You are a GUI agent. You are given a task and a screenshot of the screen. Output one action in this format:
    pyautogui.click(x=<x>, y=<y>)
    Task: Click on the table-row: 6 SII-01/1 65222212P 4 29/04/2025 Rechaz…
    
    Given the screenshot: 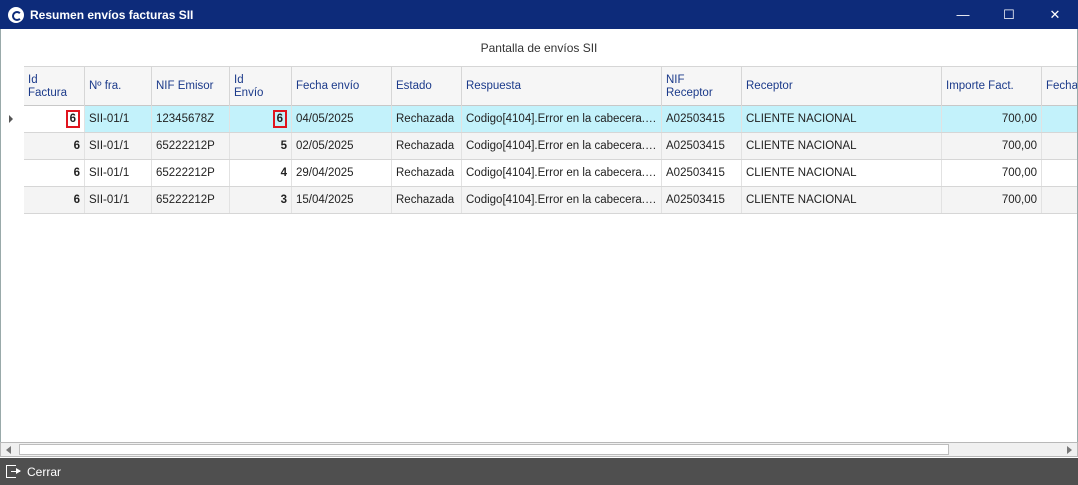 What is the action you would take?
    pyautogui.click(x=550, y=173)
    